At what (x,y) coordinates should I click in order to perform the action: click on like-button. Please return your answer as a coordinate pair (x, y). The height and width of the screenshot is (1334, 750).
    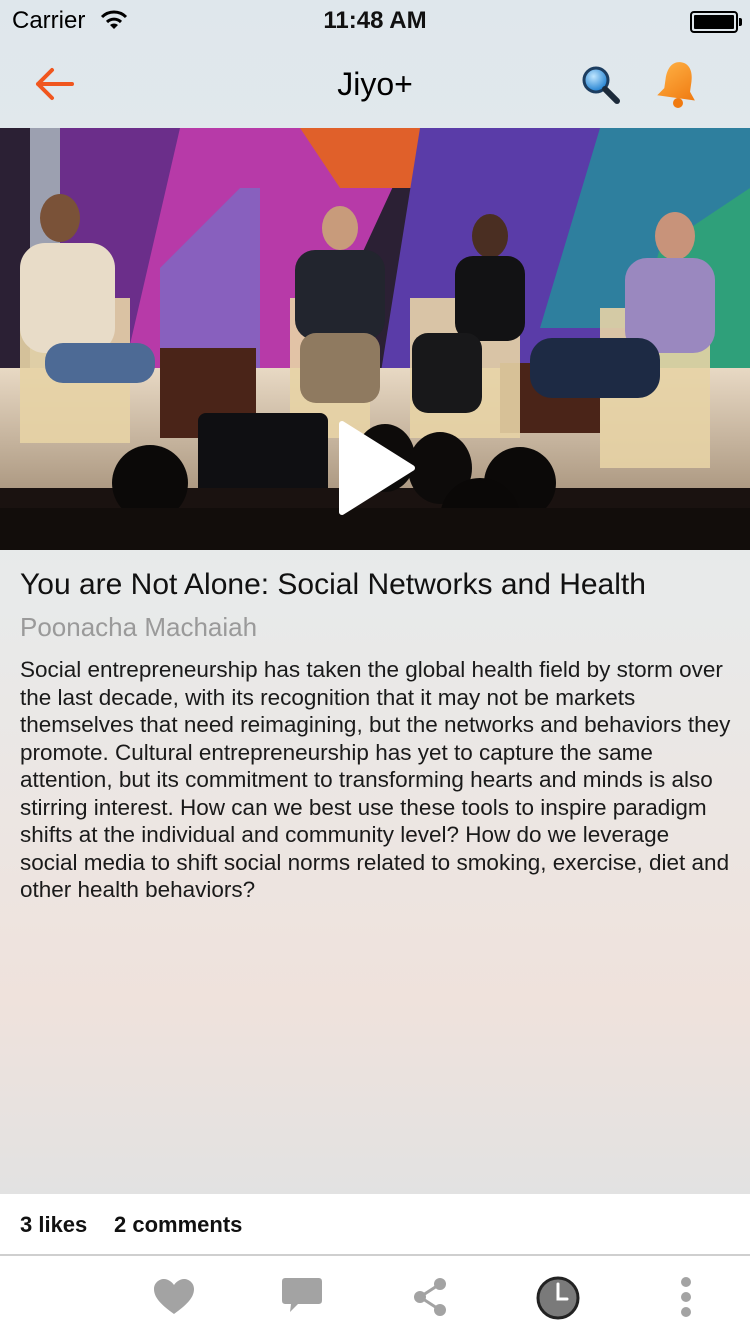
    Looking at the image, I should click on (174, 1297).